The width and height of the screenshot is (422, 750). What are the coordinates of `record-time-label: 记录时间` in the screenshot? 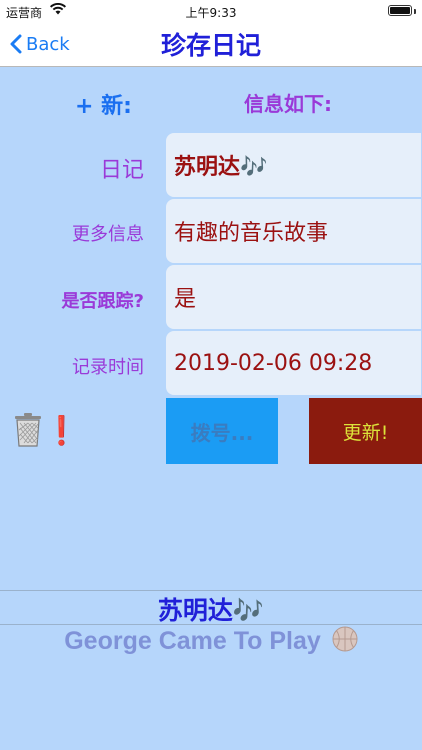 It's located at (108, 367).